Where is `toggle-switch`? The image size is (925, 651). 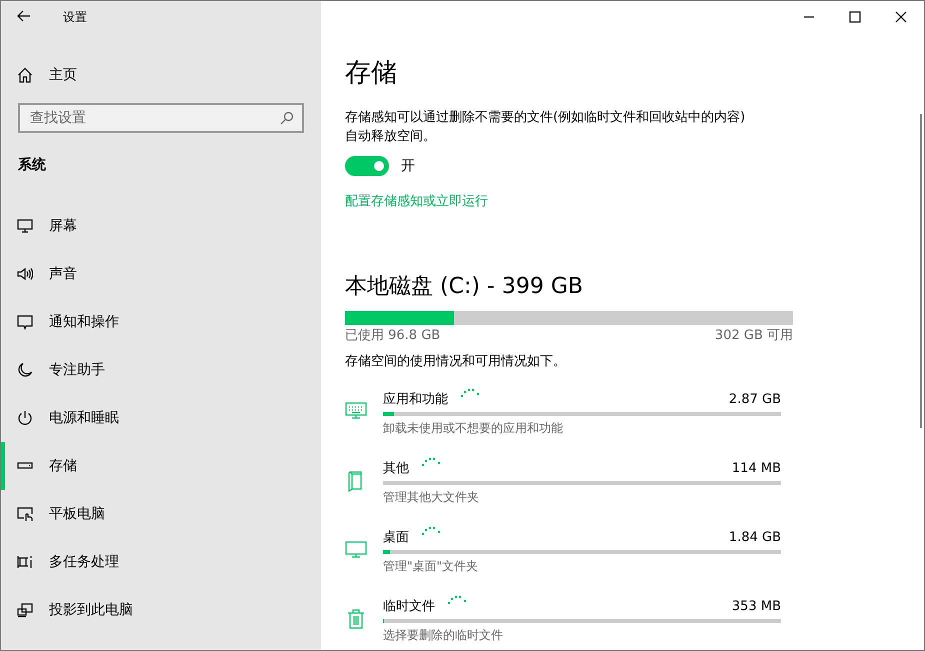 toggle-switch is located at coordinates (367, 166).